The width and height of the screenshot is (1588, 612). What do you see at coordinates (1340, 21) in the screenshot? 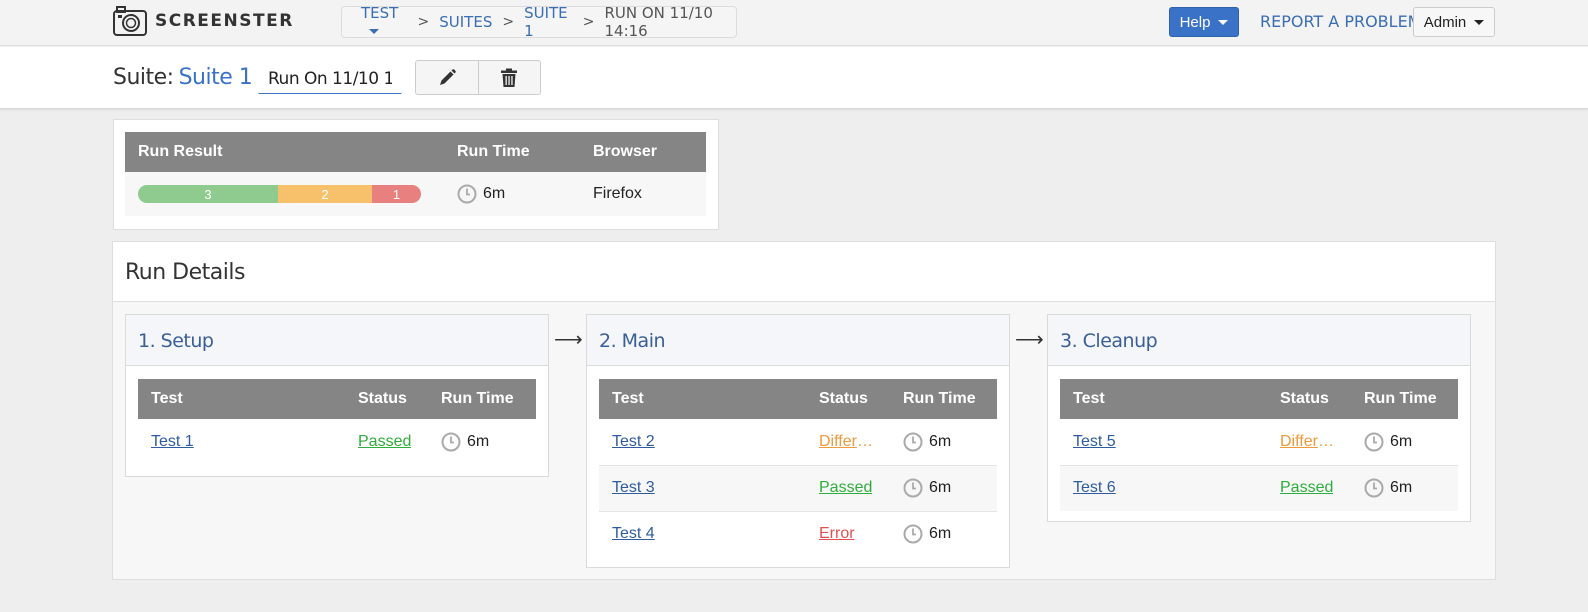
I see `report-problem-link: REPORT A PROBLEM` at bounding box center [1340, 21].